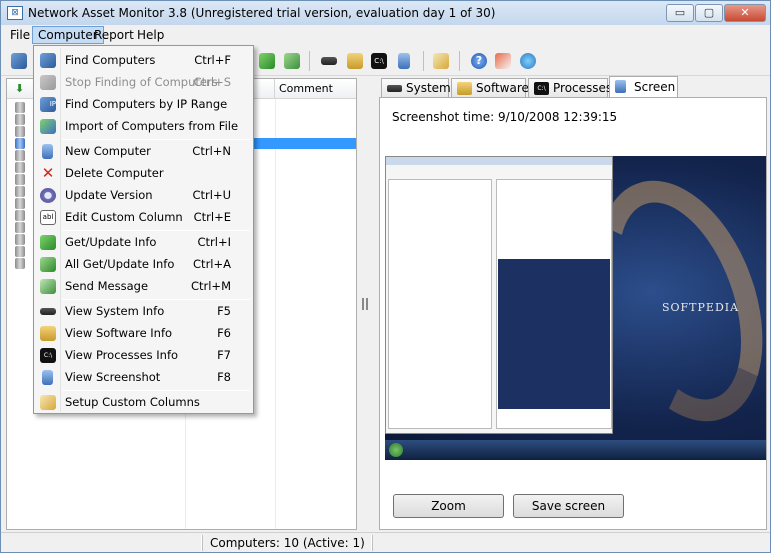  I want to click on minimize-button: ▭, so click(680, 13).